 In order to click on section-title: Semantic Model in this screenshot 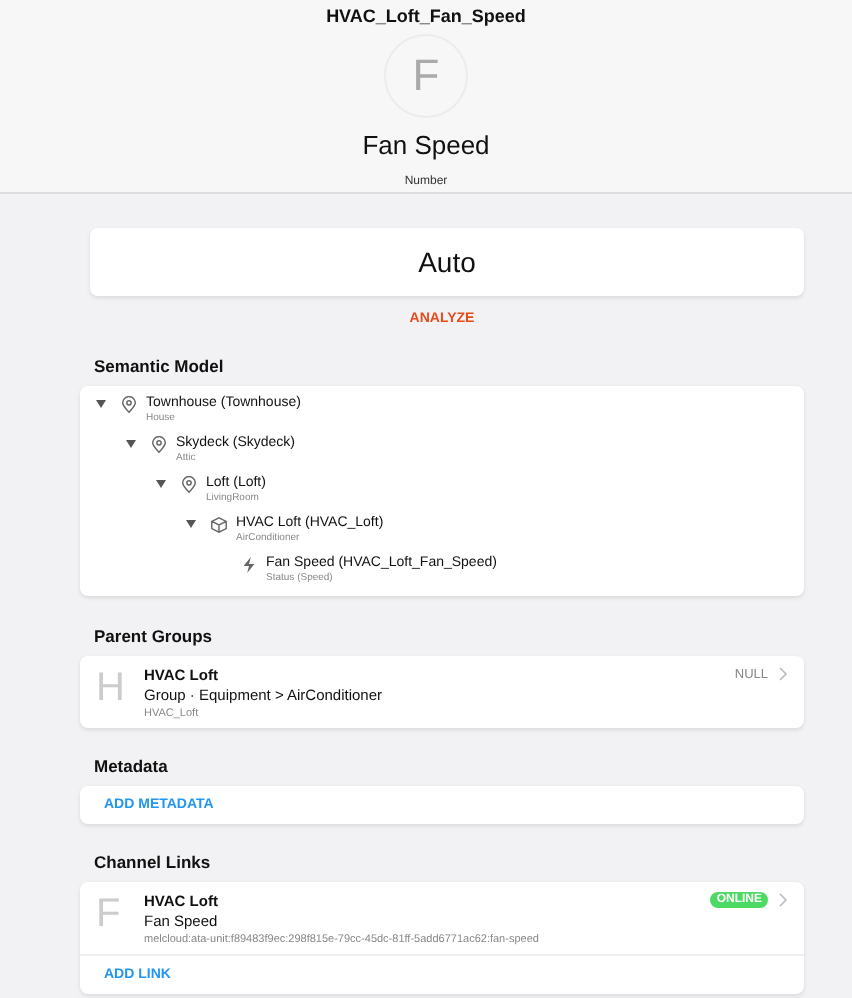, I will do `click(160, 366)`.